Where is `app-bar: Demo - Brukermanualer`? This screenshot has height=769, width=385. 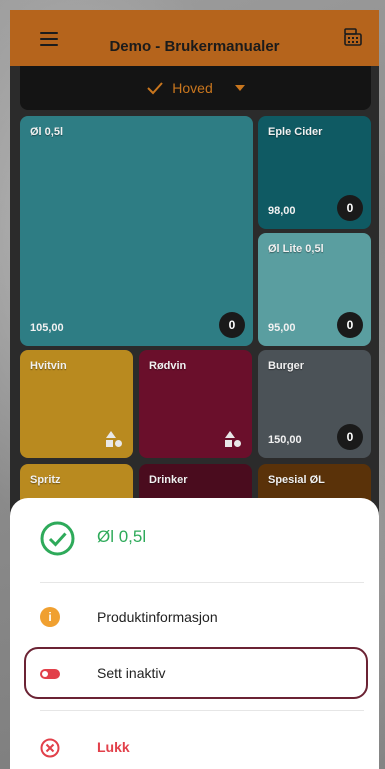 app-bar: Demo - Brukermanualer is located at coordinates (194, 38).